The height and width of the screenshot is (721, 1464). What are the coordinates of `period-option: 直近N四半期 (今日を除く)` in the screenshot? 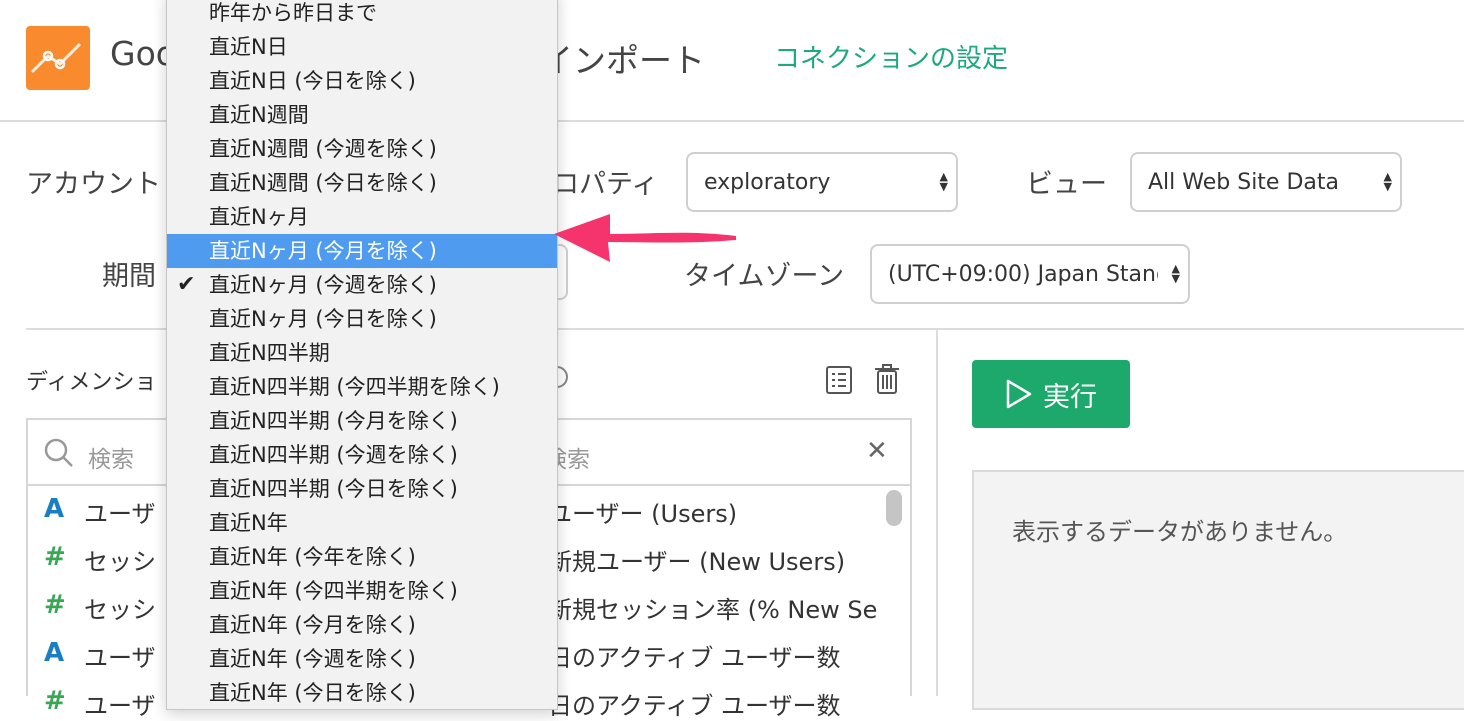 It's located at (362, 489).